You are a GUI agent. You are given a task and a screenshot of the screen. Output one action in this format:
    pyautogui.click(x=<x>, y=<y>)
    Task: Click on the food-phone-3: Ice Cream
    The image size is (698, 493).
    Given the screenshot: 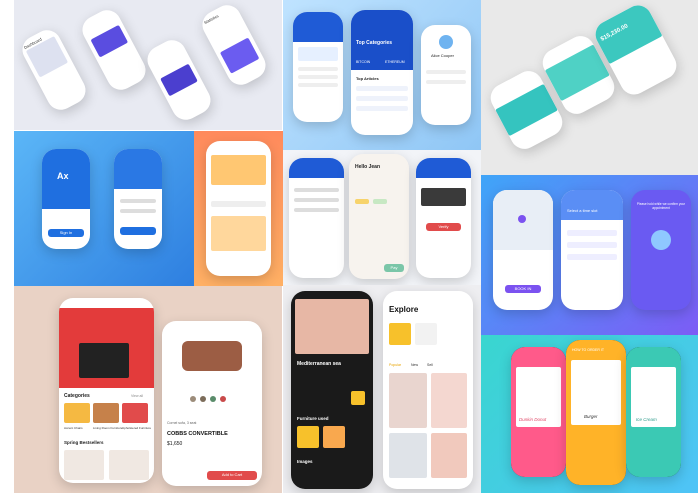 What is the action you would take?
    pyautogui.click(x=653, y=412)
    